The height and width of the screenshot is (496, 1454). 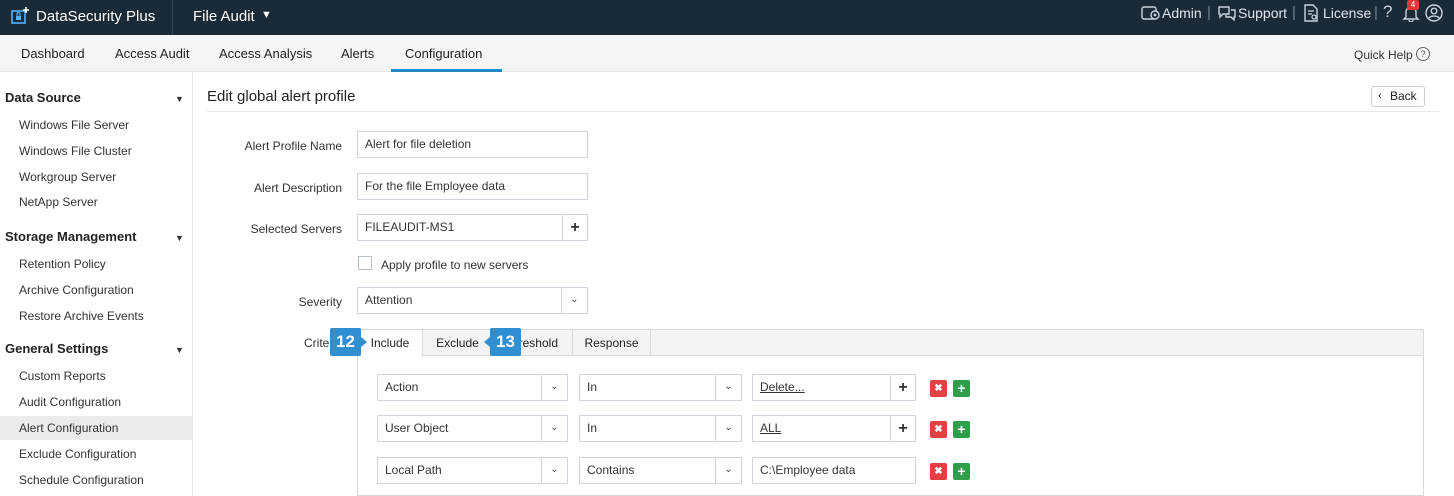 What do you see at coordinates (821, 428) in the screenshot?
I see `criteria-value-input: ALL` at bounding box center [821, 428].